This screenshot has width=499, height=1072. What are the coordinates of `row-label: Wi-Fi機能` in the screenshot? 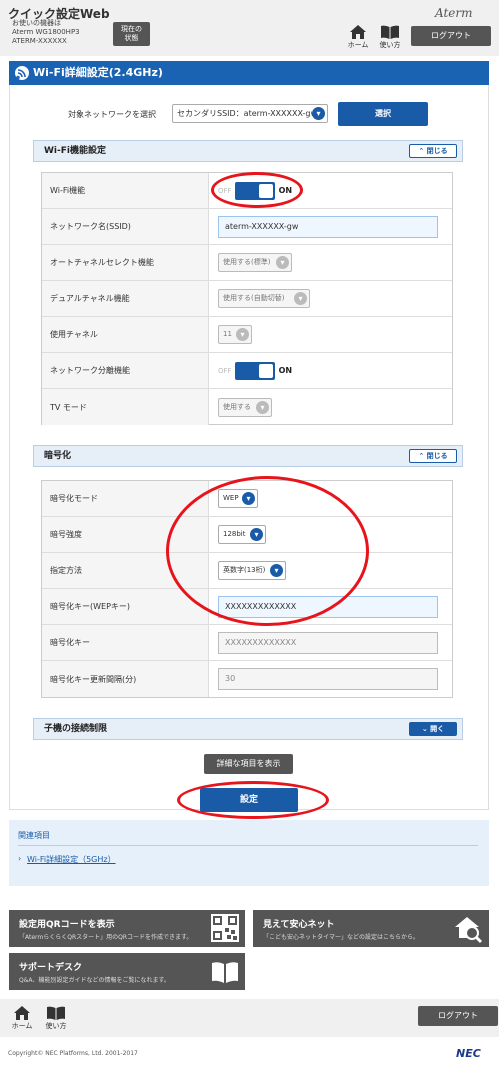 It's located at (125, 190).